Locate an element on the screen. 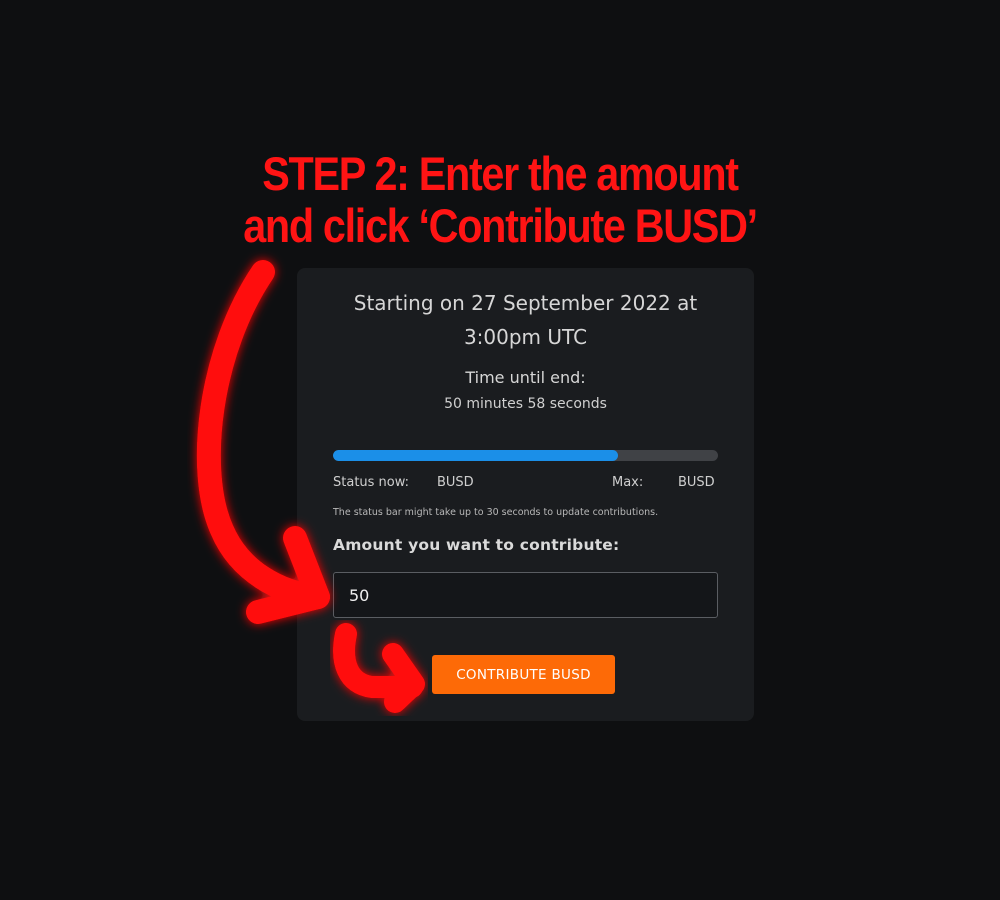  status-progress-fill is located at coordinates (475, 455).